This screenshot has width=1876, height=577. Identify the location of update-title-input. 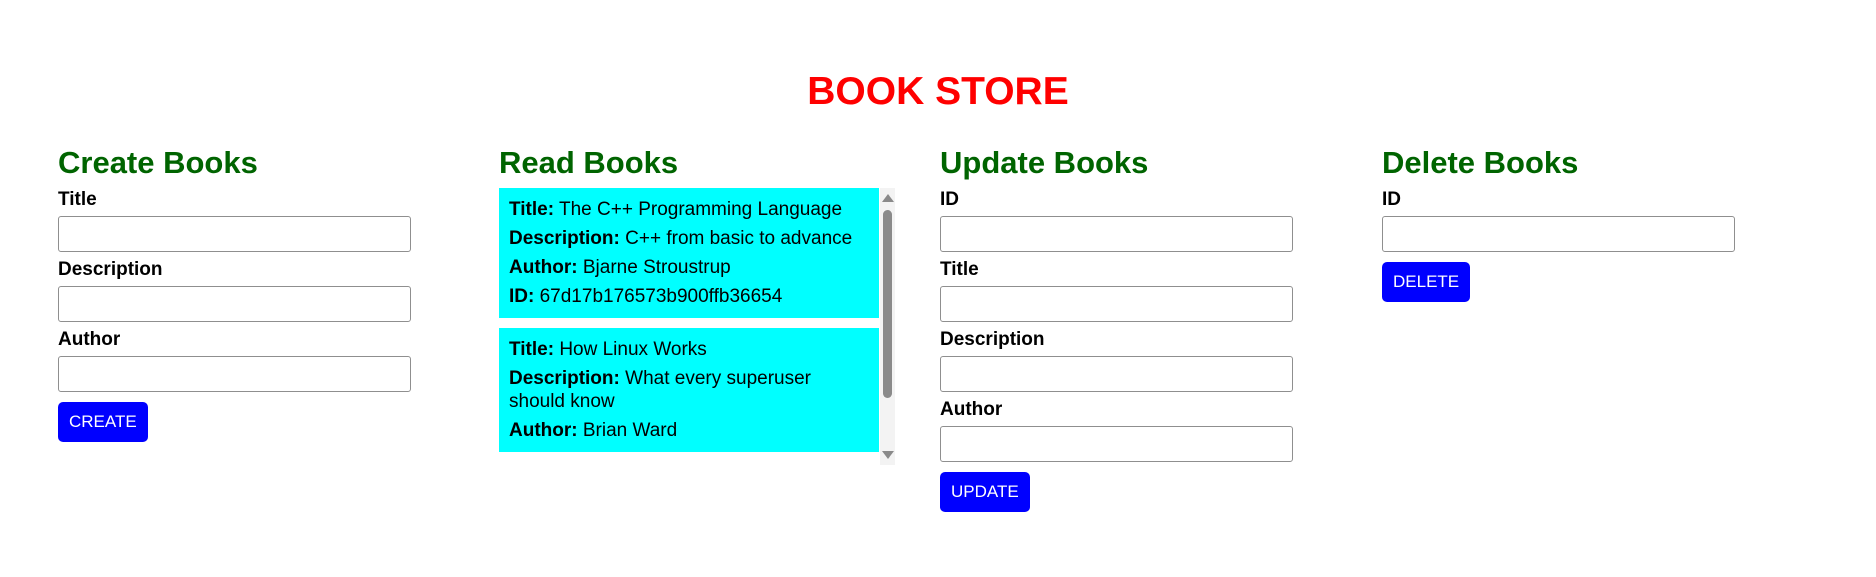
(1116, 304).